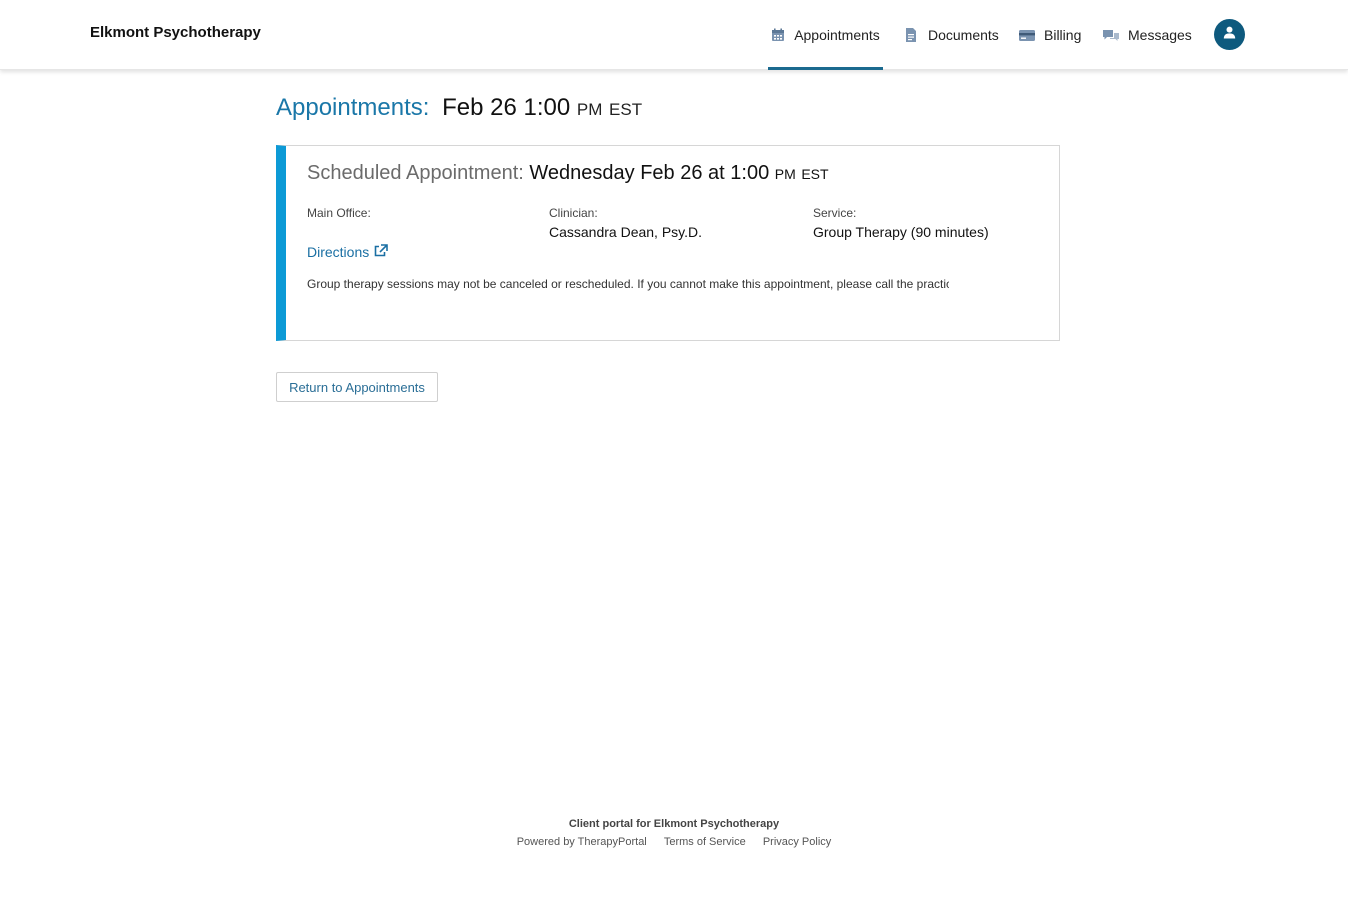  Describe the element at coordinates (626, 232) in the screenshot. I see `clinician-value: Cassandra Dean, Psy.D.` at that location.